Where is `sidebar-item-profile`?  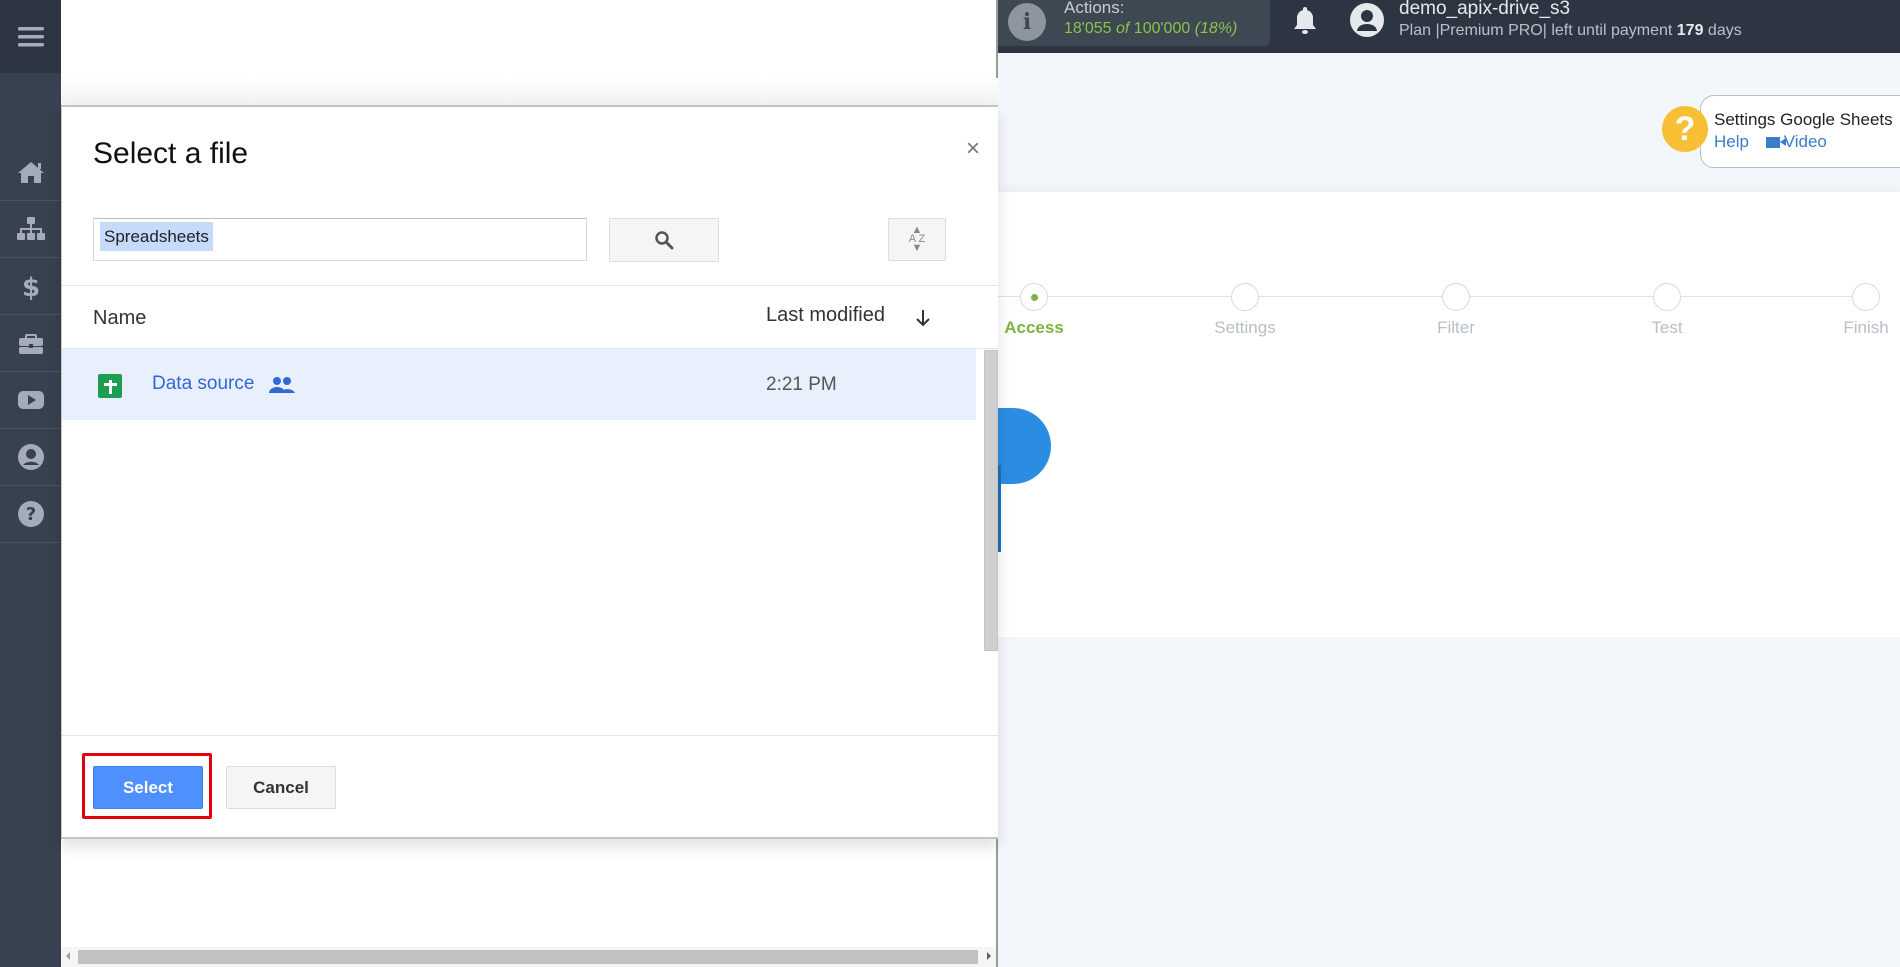 sidebar-item-profile is located at coordinates (30, 457).